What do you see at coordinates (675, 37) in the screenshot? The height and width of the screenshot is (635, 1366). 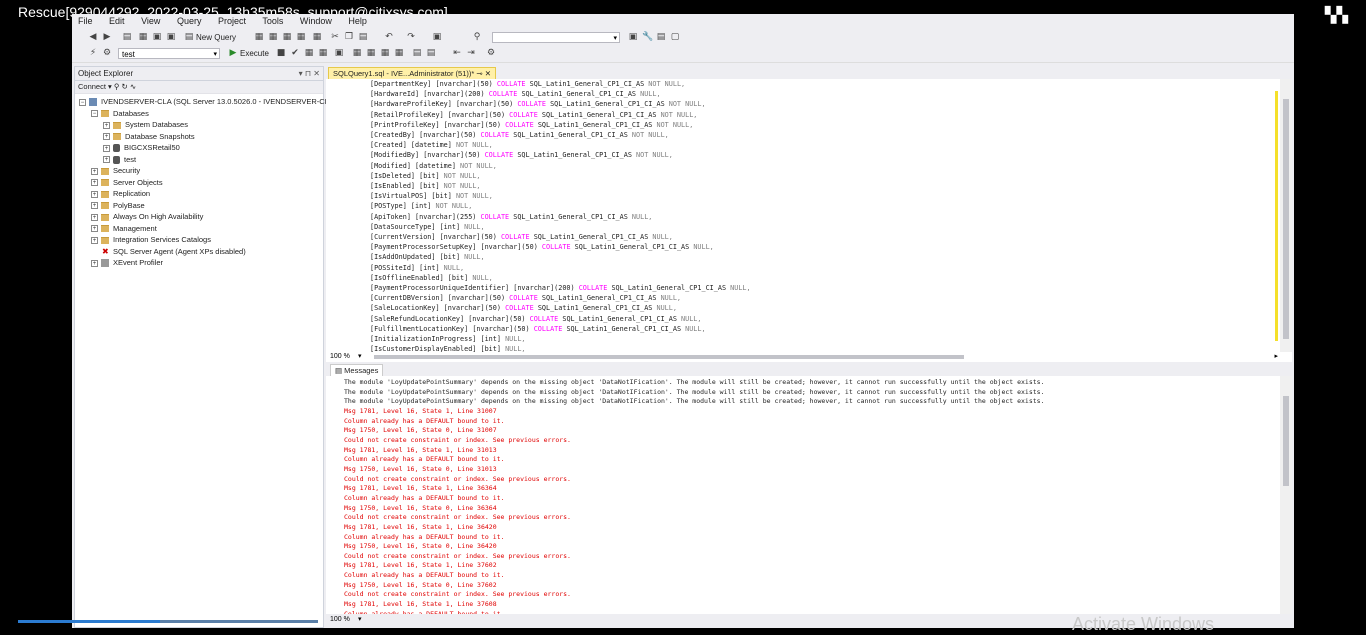 I see `window-icon: ▢` at bounding box center [675, 37].